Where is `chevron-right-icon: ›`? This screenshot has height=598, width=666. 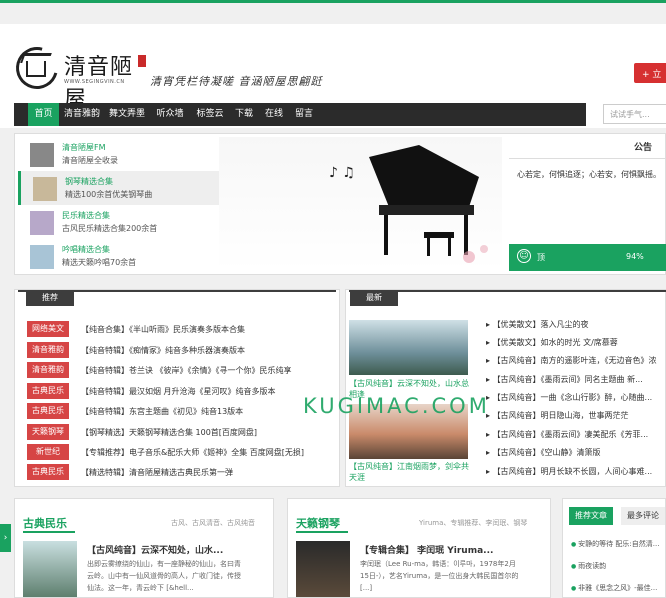 chevron-right-icon: › is located at coordinates (5, 538).